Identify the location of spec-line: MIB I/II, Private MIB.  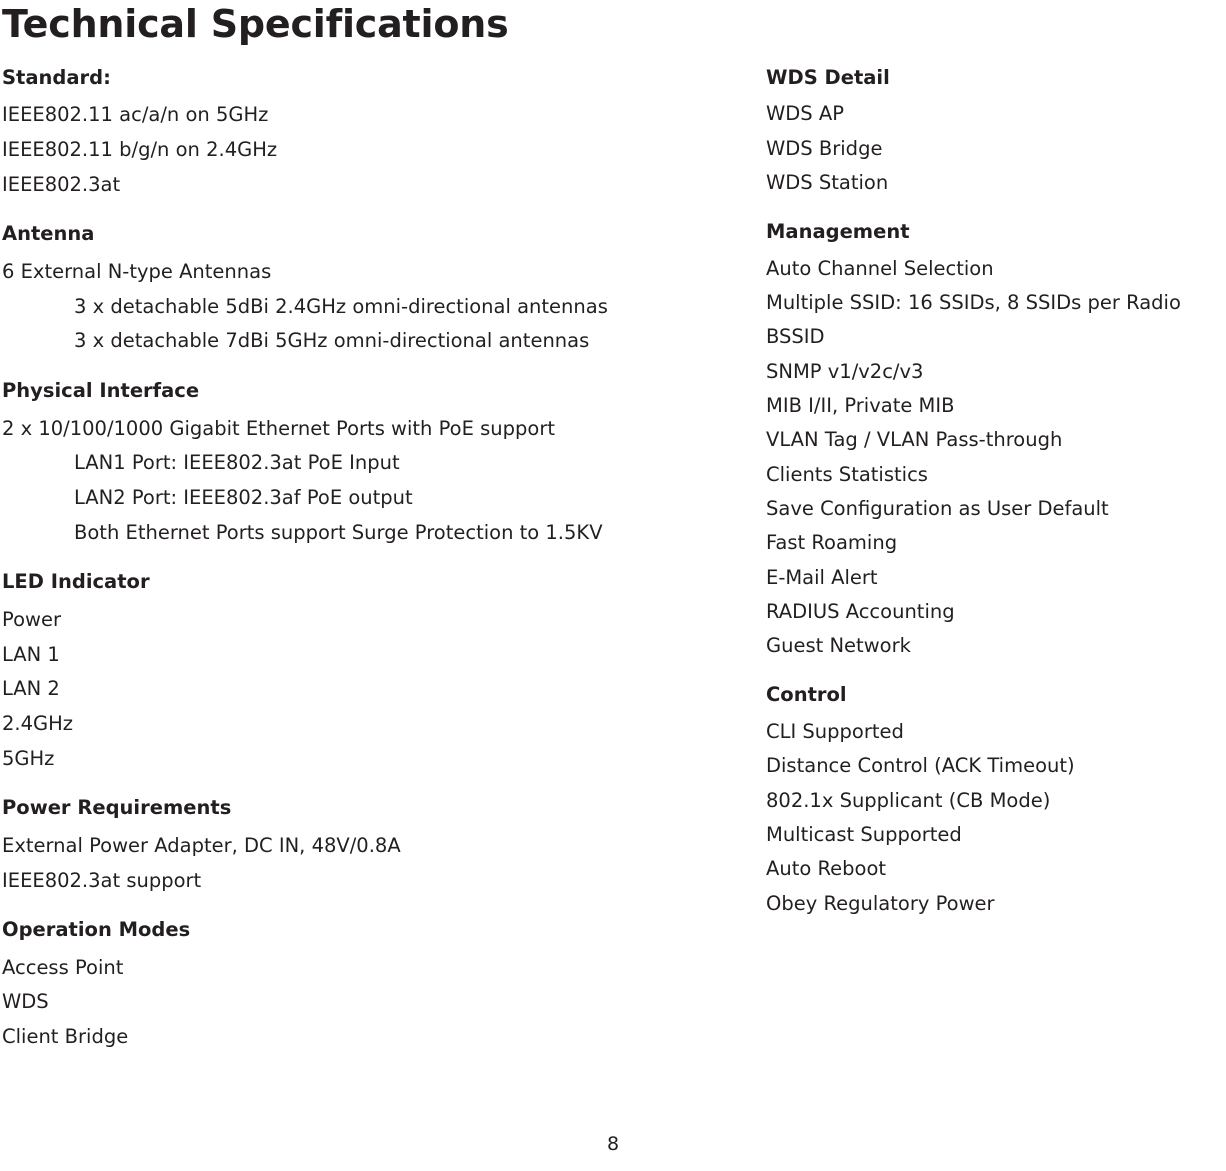
(860, 405).